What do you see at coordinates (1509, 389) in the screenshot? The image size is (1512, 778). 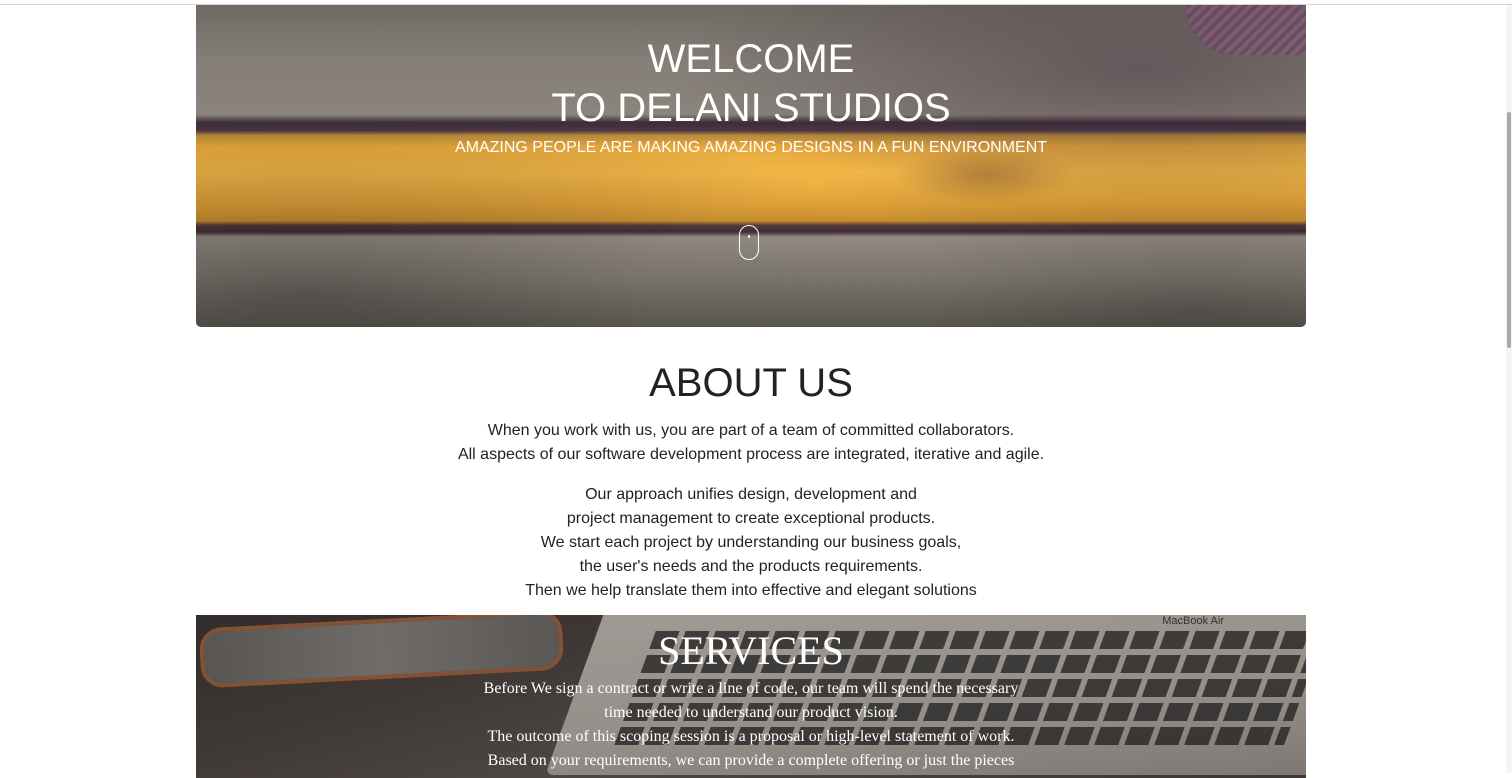 I see `vertical-scrollbar` at bounding box center [1509, 389].